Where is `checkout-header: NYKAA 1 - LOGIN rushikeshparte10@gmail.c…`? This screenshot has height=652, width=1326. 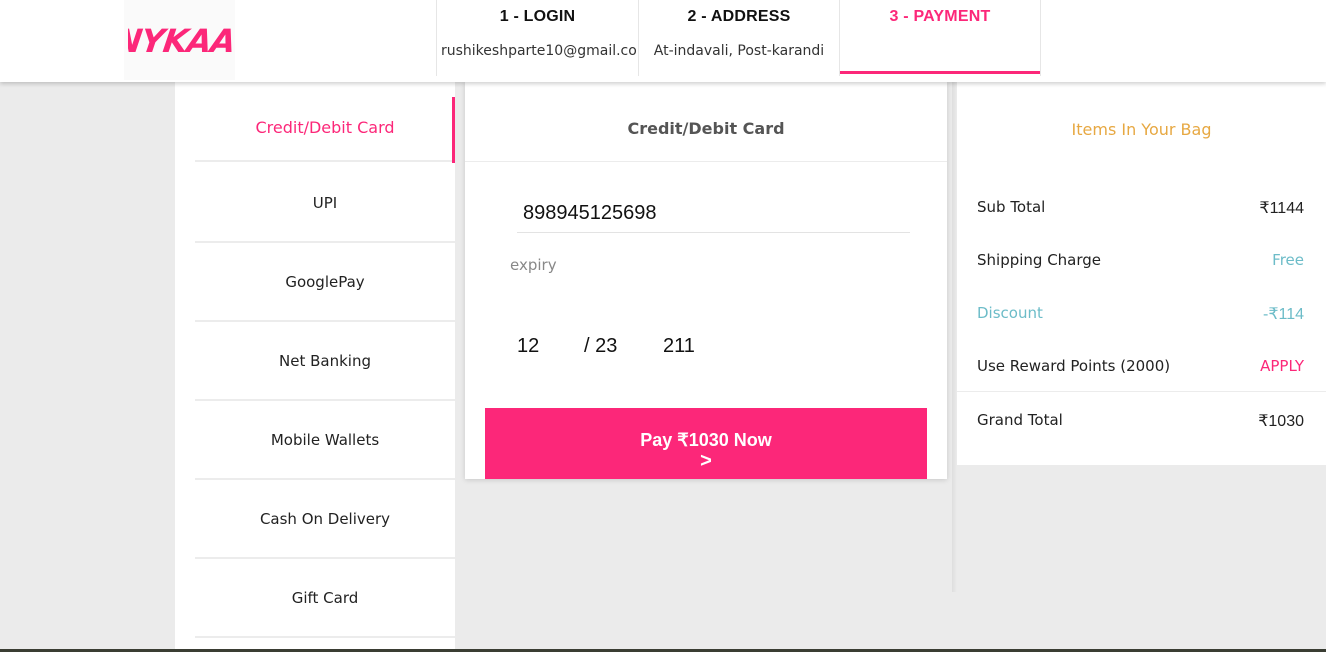 checkout-header: NYKAA 1 - LOGIN rushikeshparte10@gmail.c… is located at coordinates (663, 41).